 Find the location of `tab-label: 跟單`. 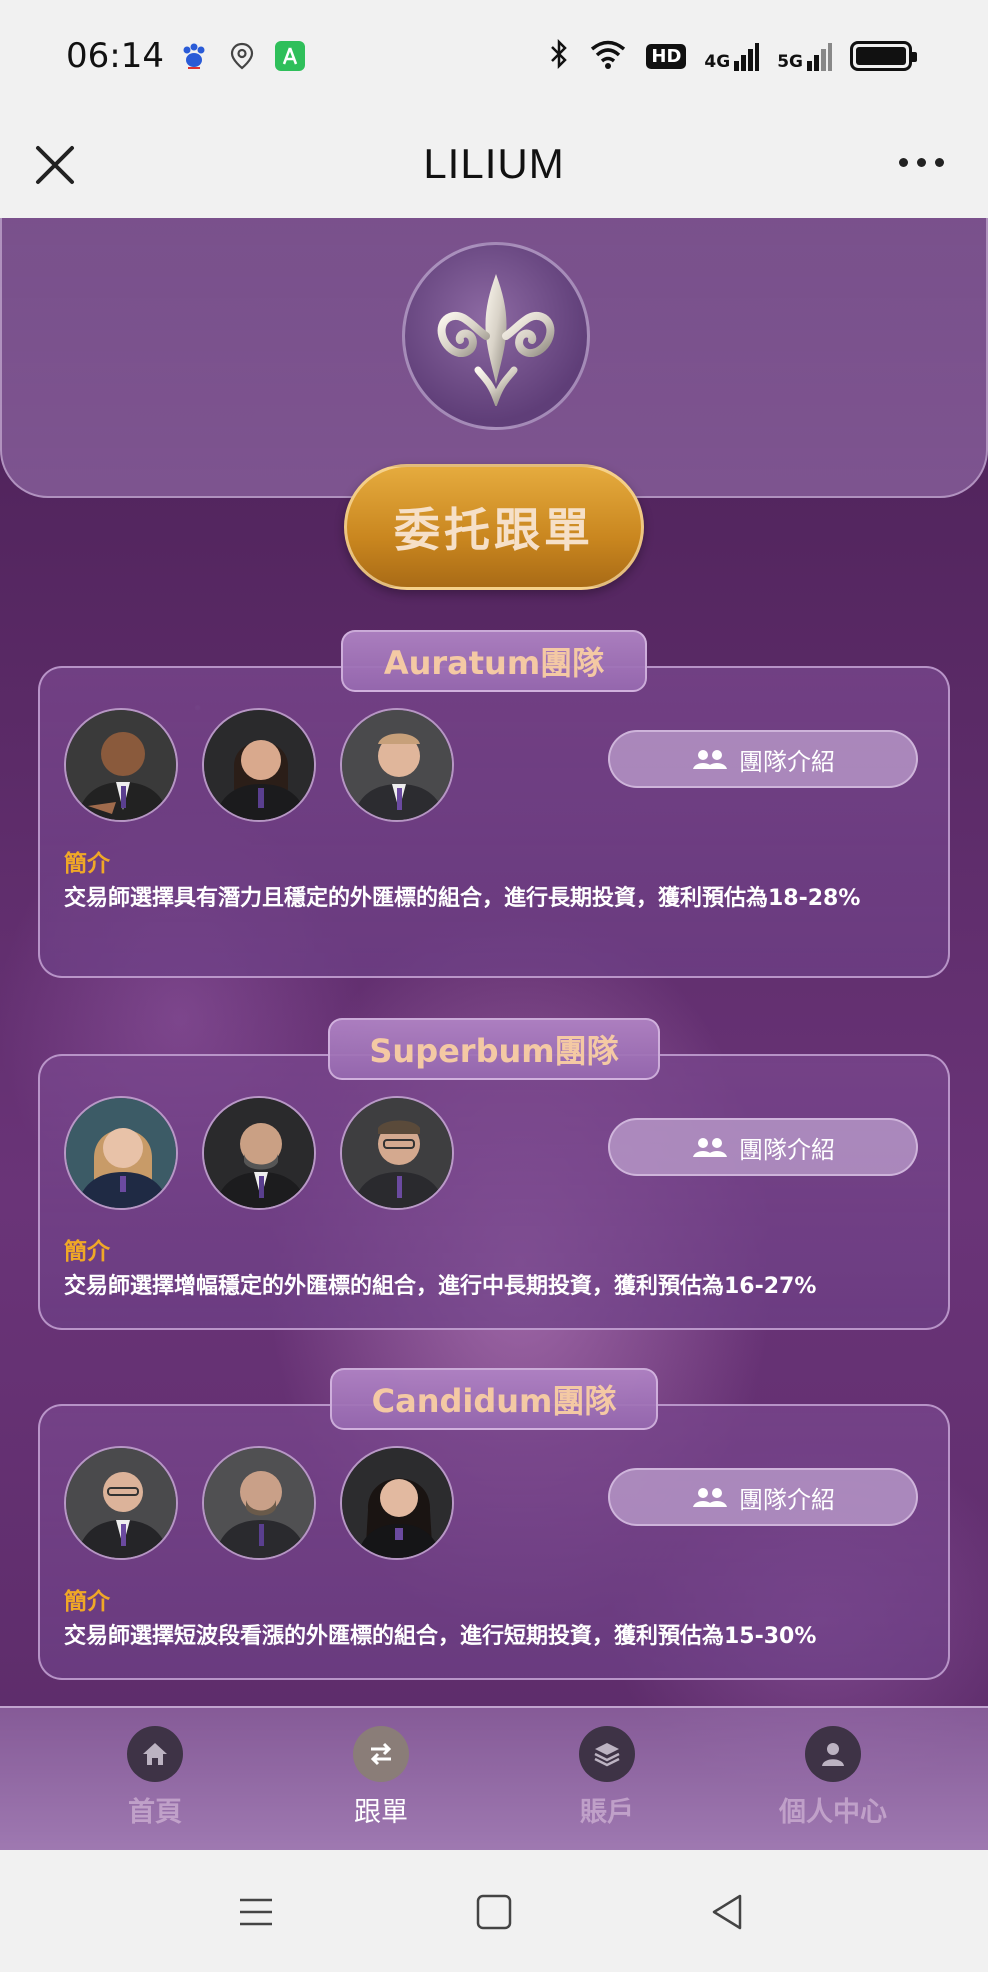

tab-label: 跟單 is located at coordinates (381, 1812).